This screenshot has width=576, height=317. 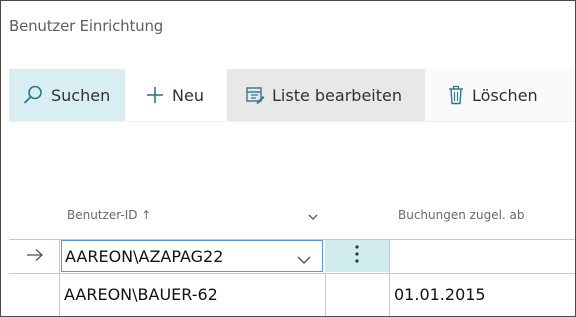 I want to click on row-actions-button, so click(x=357, y=256).